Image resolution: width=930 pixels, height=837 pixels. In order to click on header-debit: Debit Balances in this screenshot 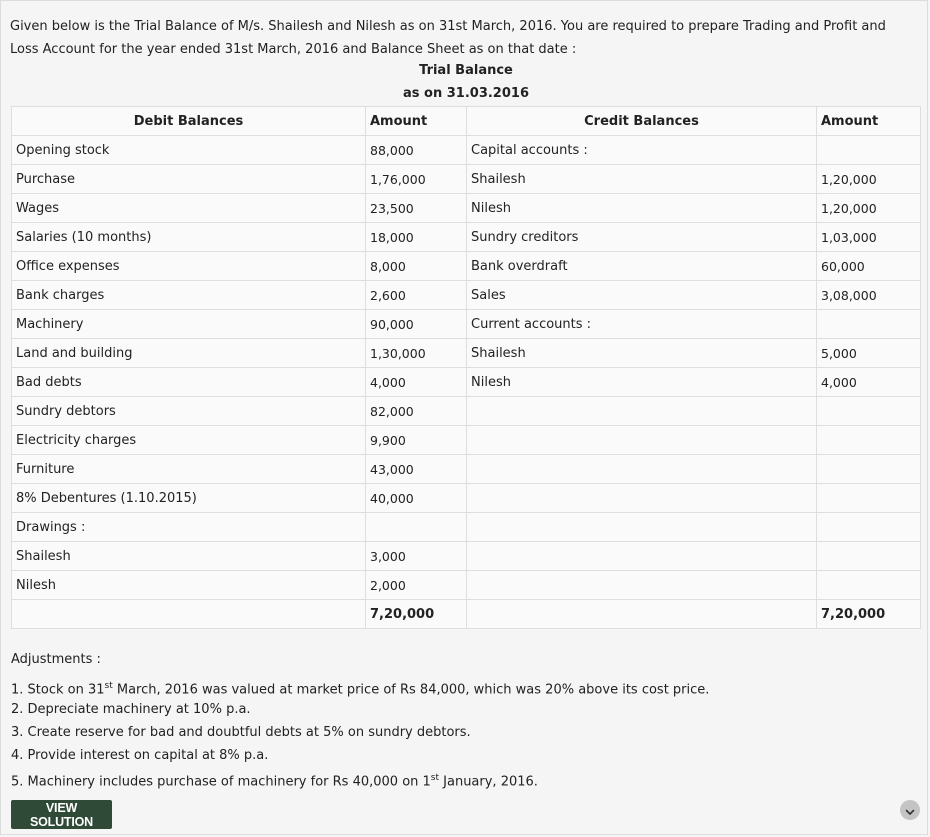, I will do `click(188, 121)`.